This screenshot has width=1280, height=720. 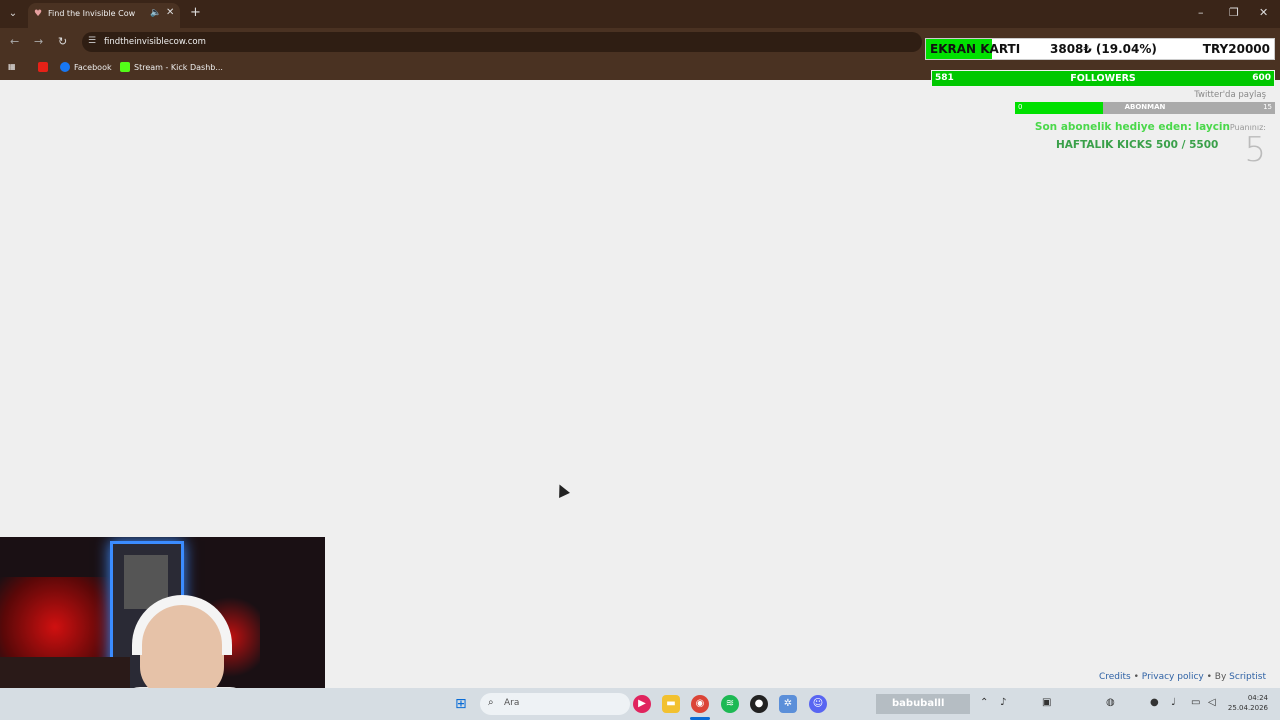 I want to click on clock-date: 25.04.2026, so click(x=1247, y=708).